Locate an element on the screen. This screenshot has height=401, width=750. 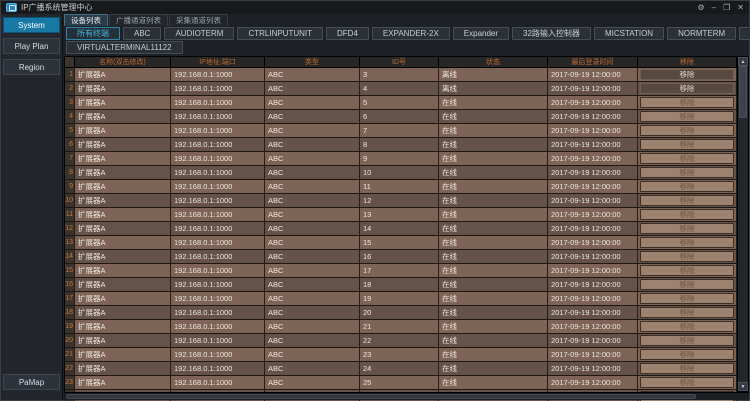
minimize-icon: – is located at coordinates (714, 8).